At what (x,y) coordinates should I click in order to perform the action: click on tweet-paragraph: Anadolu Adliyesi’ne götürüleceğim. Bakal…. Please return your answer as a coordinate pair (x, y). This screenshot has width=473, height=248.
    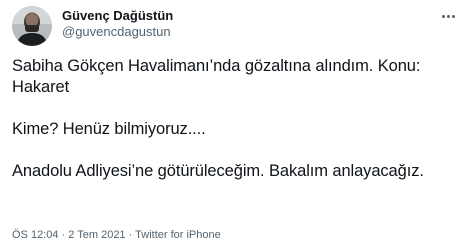
    Looking at the image, I should click on (218, 171).